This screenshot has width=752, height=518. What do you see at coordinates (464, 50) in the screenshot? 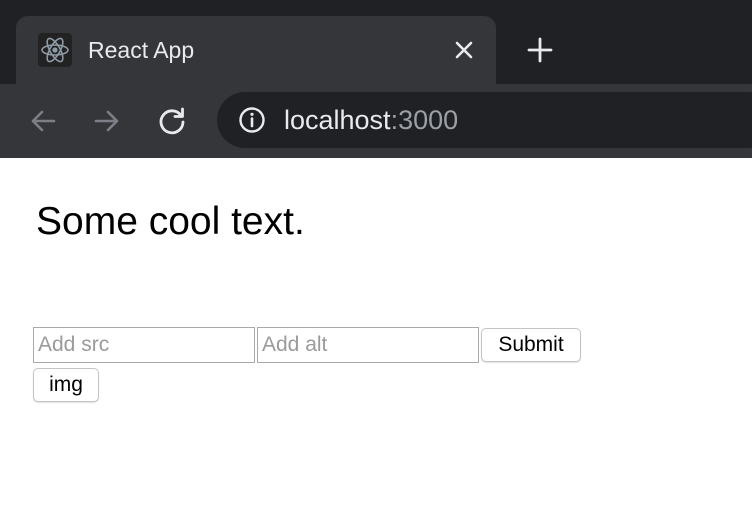
I see `close-icon` at bounding box center [464, 50].